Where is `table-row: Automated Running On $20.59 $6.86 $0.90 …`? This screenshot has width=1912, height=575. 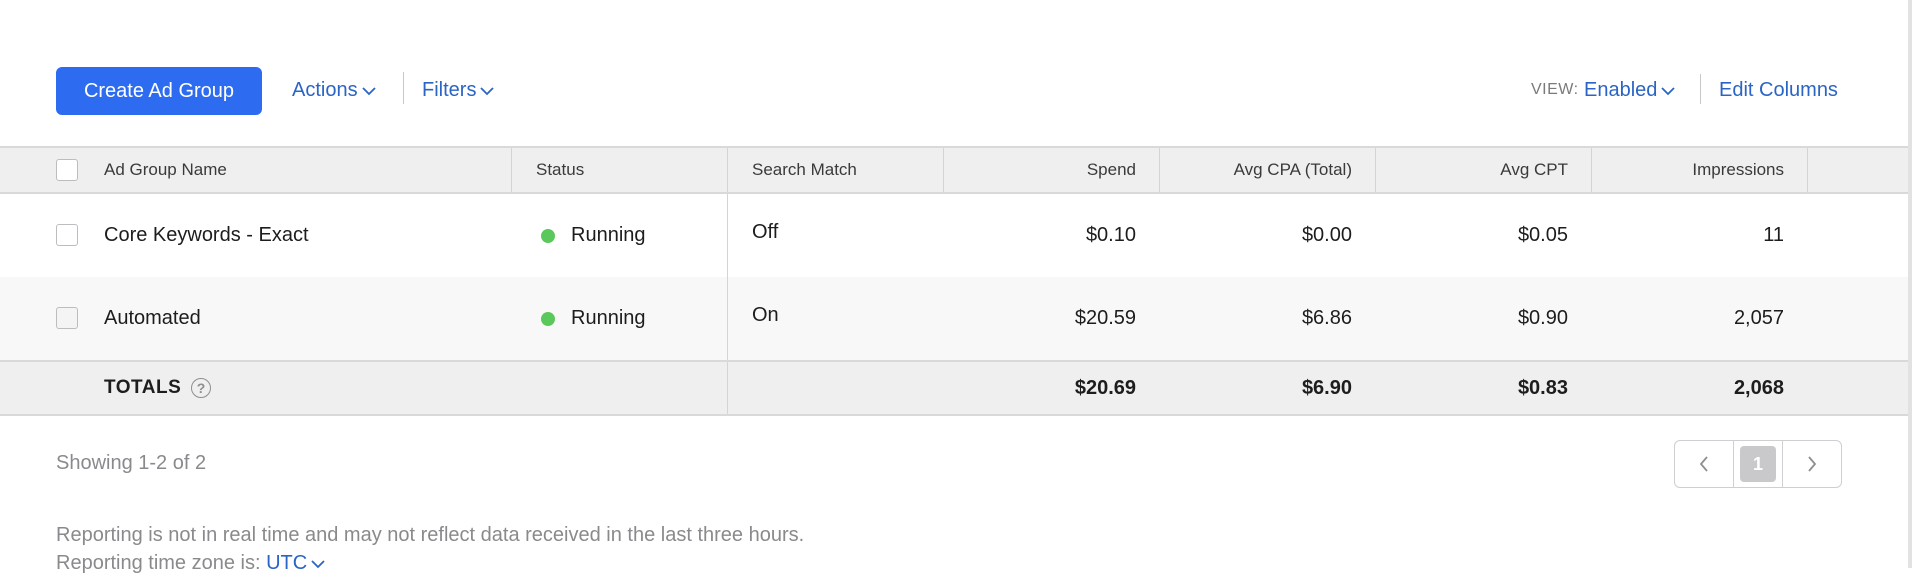
table-row: Automated Running On $20.59 $6.86 $0.90 … is located at coordinates (956, 318).